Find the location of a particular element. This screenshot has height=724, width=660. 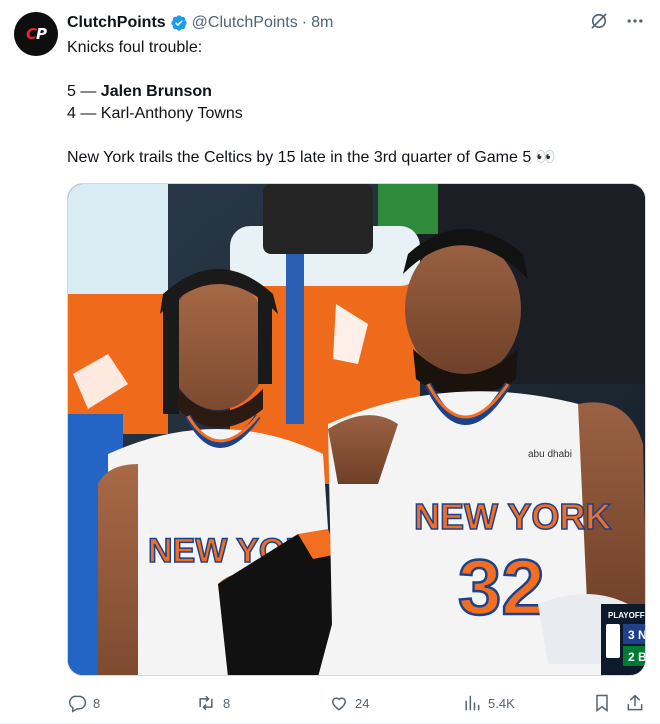

analytics-icon is located at coordinates (472, 703).